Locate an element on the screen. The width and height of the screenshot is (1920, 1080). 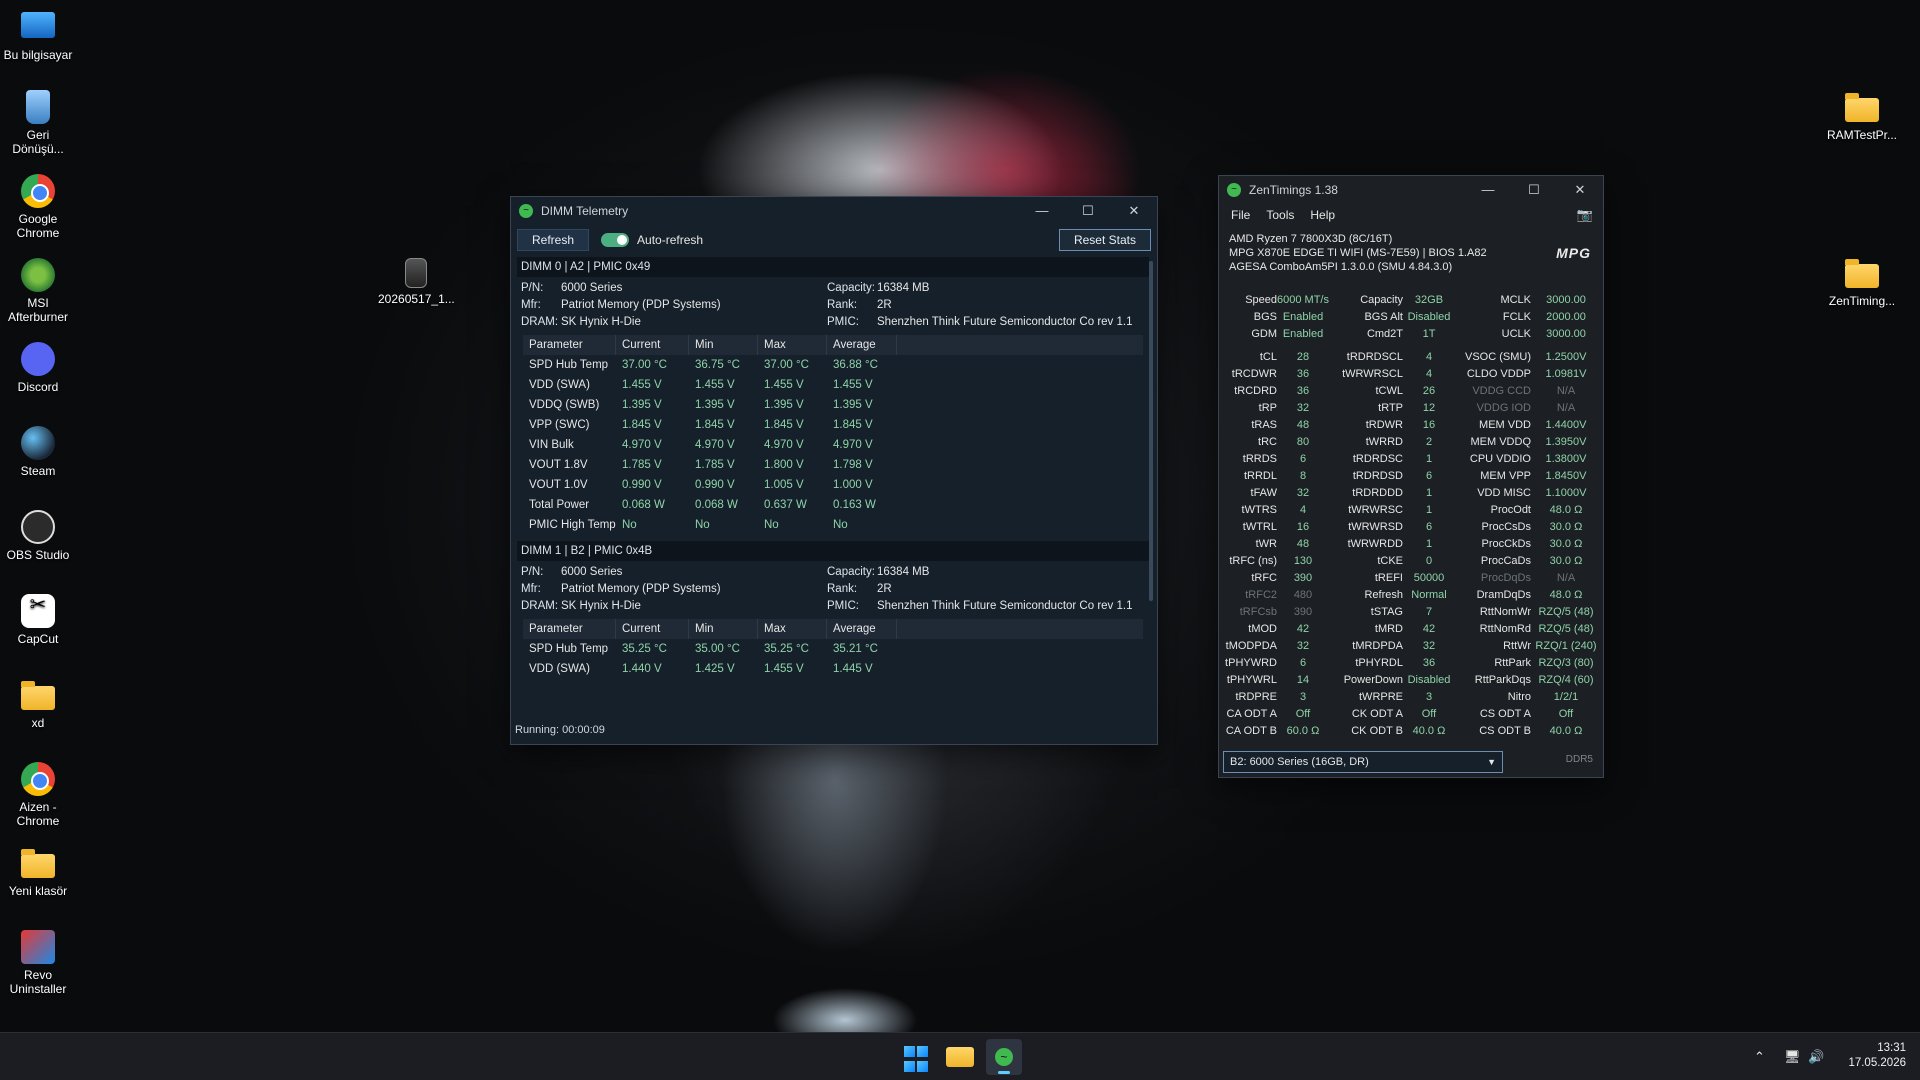
desktop-icon: Steam is located at coordinates (38, 452).